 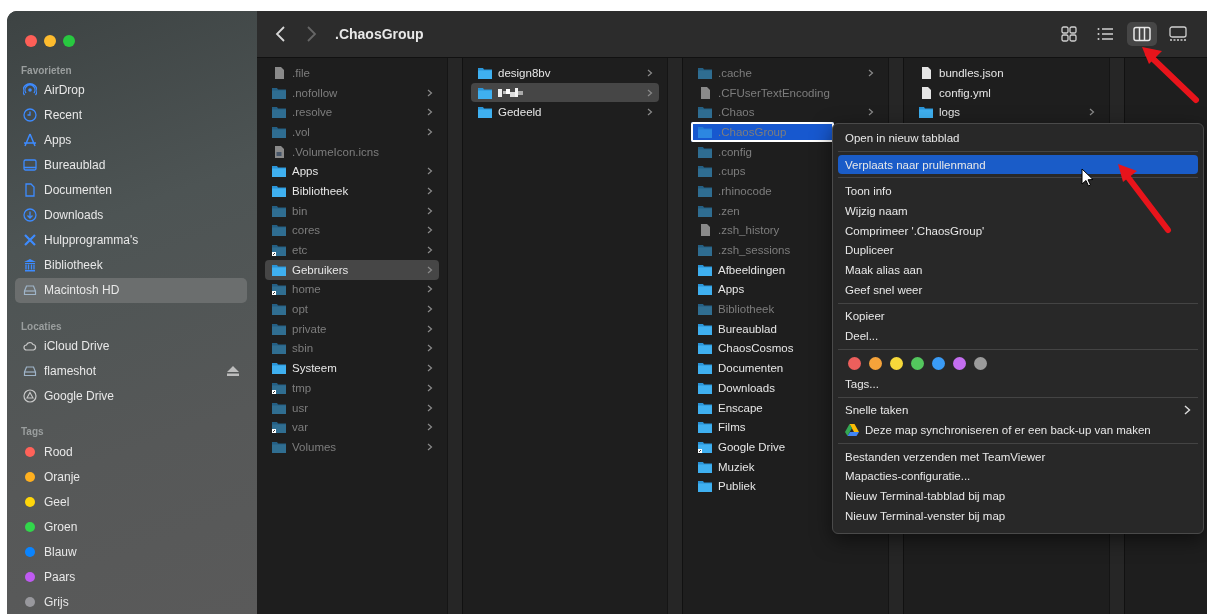 What do you see at coordinates (1018, 250) in the screenshot?
I see `menu-item: Dupliceer` at bounding box center [1018, 250].